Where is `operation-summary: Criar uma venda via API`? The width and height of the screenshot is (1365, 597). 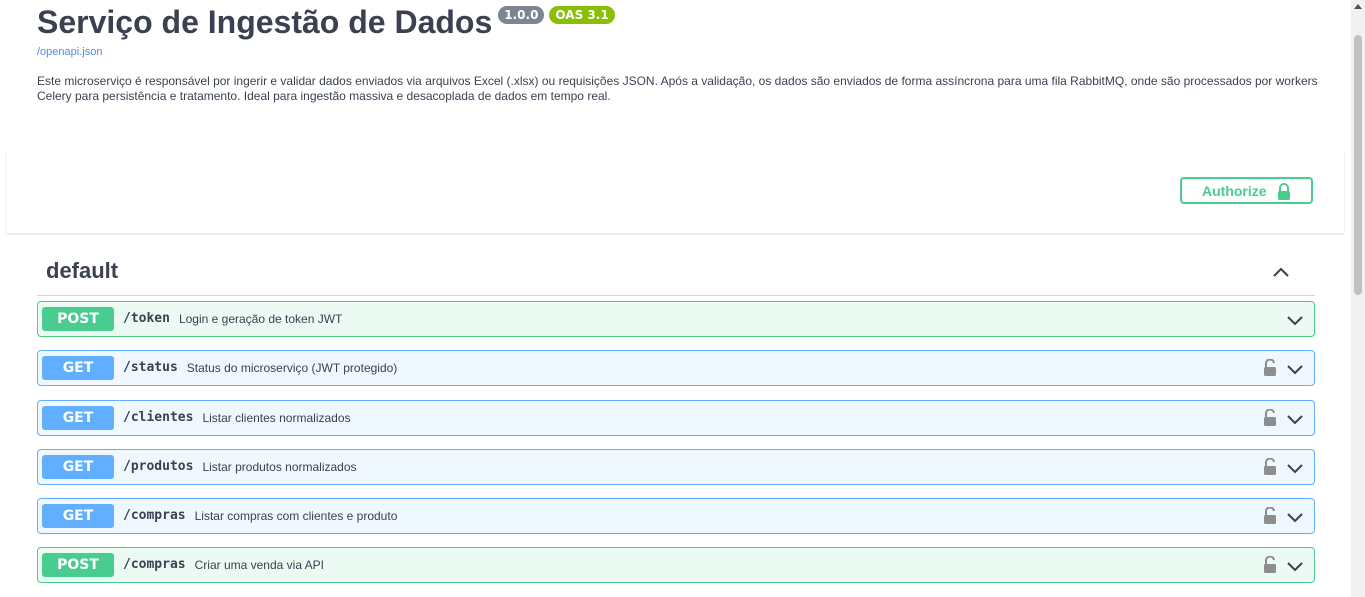
operation-summary: Criar uma venda via API is located at coordinates (259, 565).